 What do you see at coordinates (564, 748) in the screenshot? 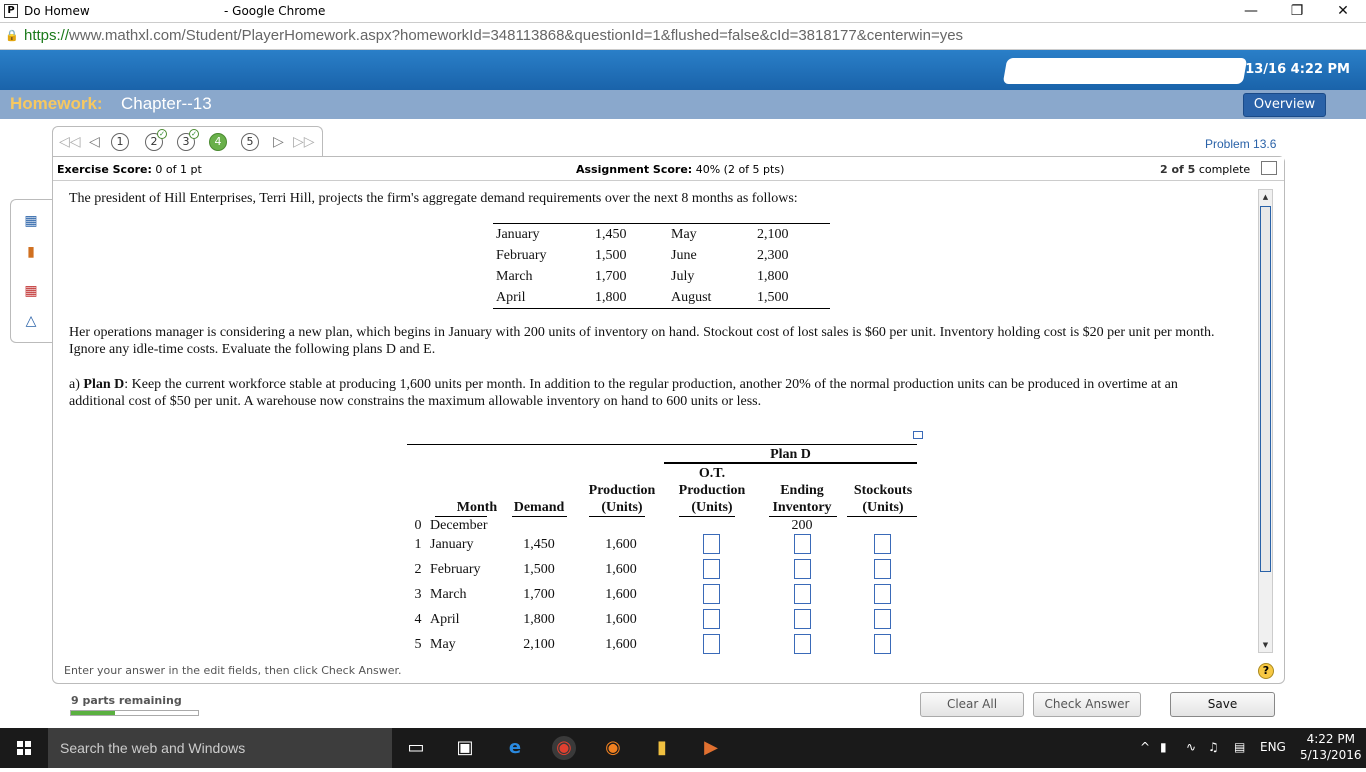
I see `chrome-icon: ◉` at bounding box center [564, 748].